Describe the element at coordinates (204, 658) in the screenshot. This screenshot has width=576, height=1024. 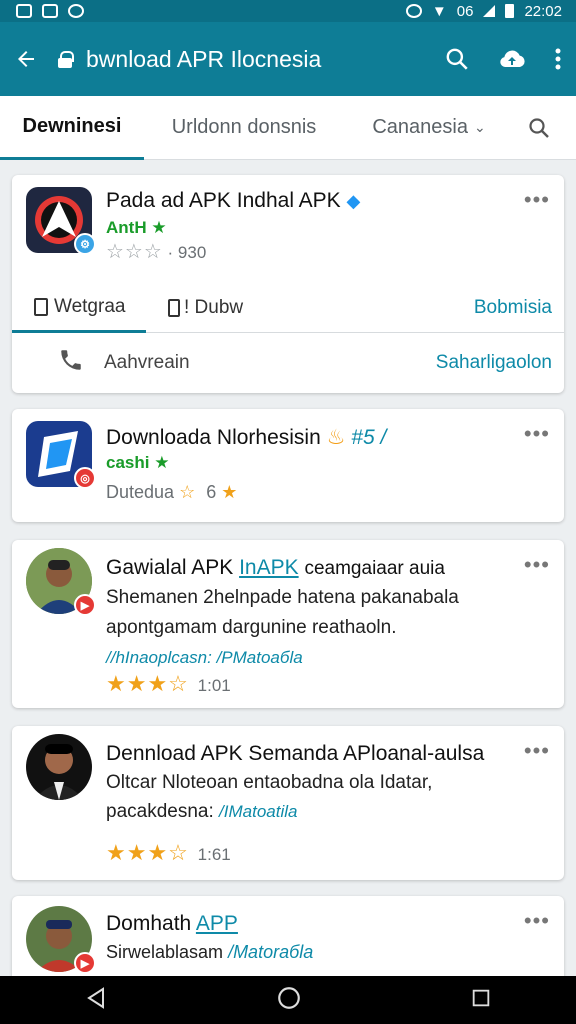
I see `post-tags: //hInaoplcasn: /PMatoaбla` at that location.